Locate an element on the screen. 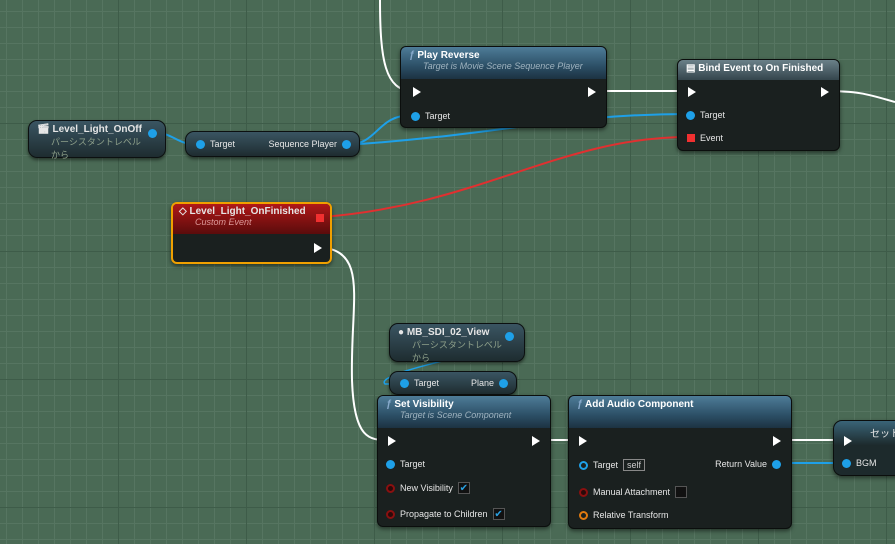 Image resolution: width=895 pixels, height=544 pixels. pin-label: Return Value is located at coordinates (741, 464).